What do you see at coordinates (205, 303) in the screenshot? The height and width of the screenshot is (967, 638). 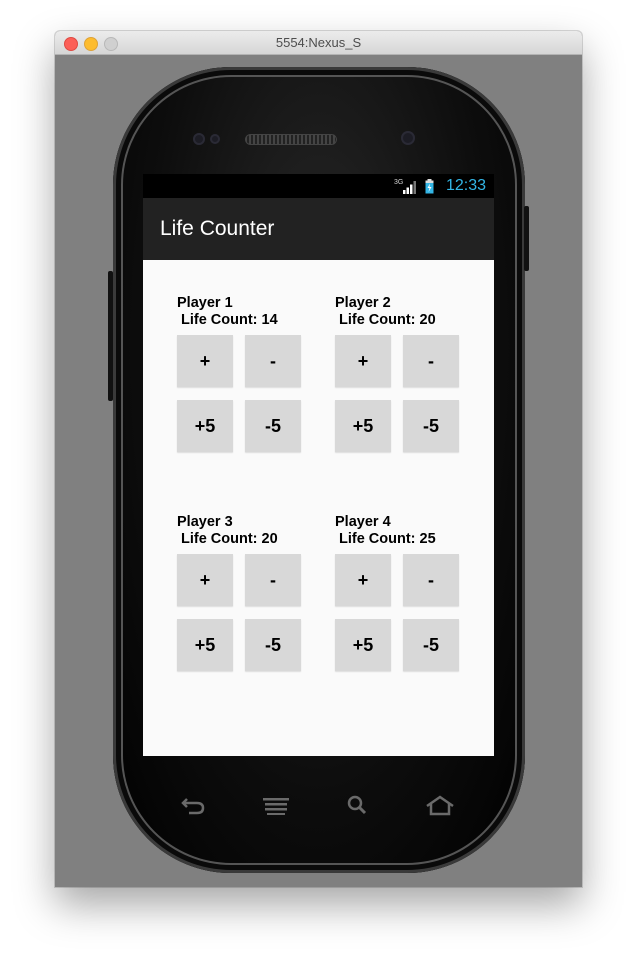 I see `player-name: Player 1` at bounding box center [205, 303].